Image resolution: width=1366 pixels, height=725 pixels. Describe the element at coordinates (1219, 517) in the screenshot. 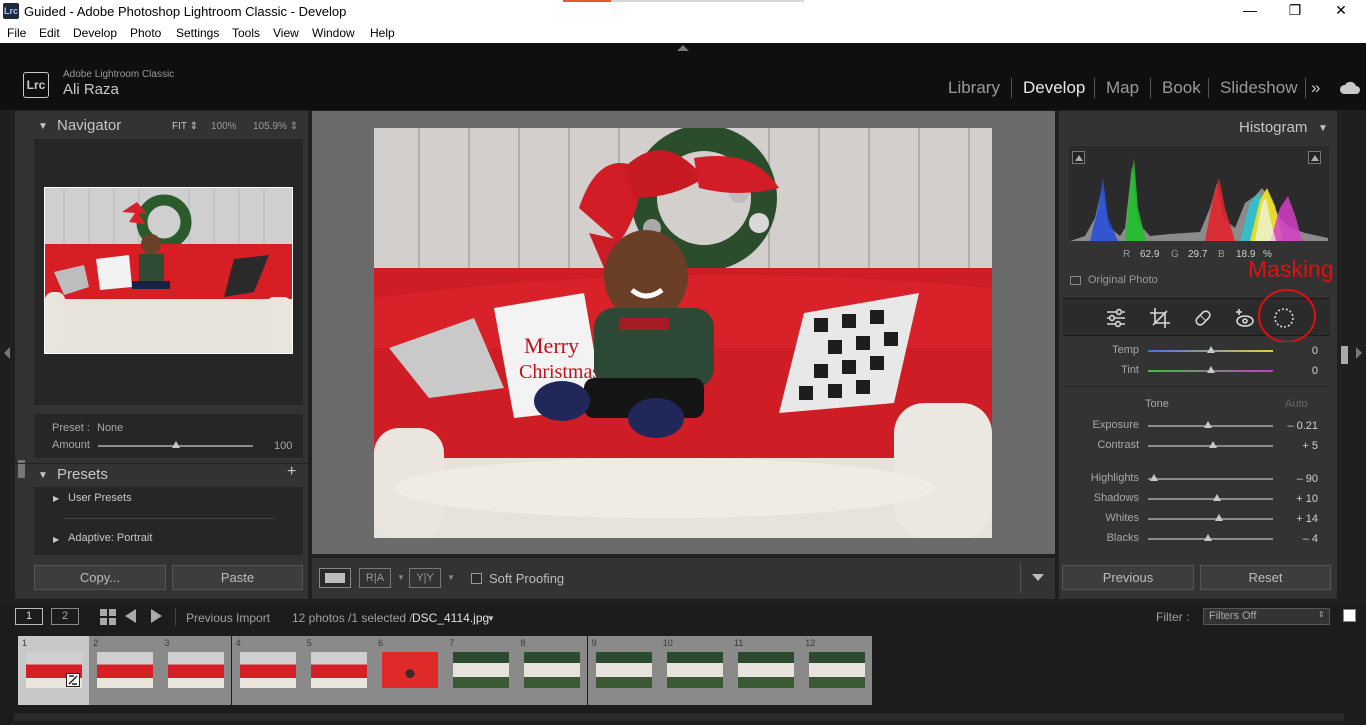

I see `whites-slider-knob` at that location.